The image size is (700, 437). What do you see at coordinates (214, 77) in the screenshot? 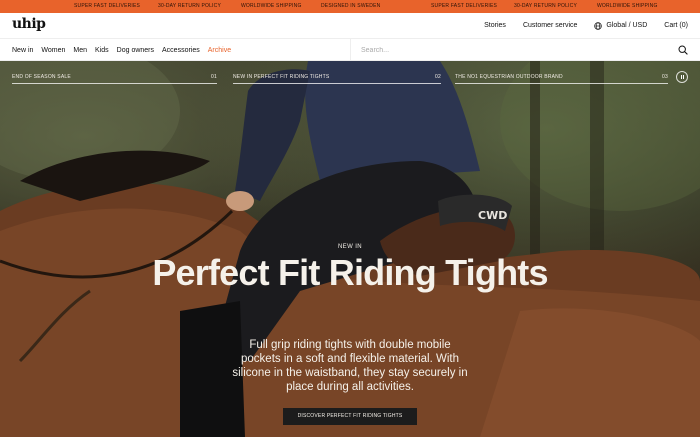
I see `slide-tab-number: 01` at bounding box center [214, 77].